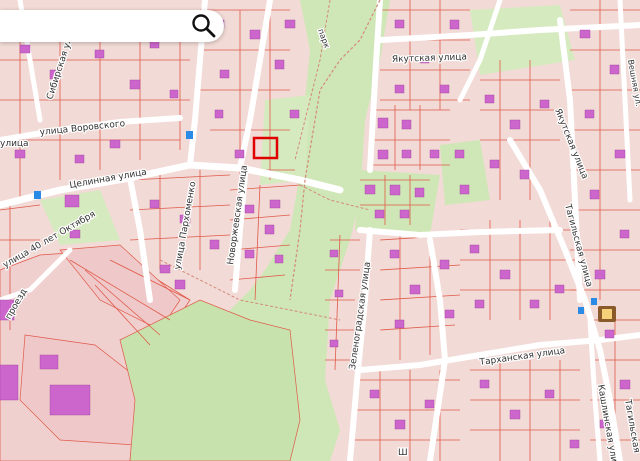 This screenshot has height=461, width=640. What do you see at coordinates (607, 314) in the screenshot?
I see `library-icon` at bounding box center [607, 314].